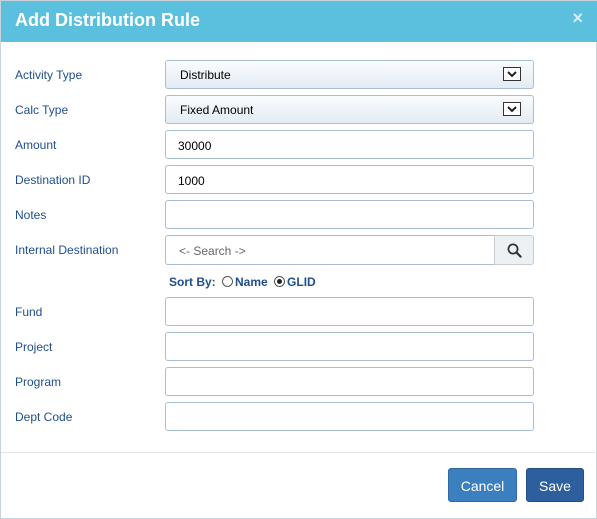  What do you see at coordinates (349, 346) in the screenshot?
I see `project-input` at bounding box center [349, 346].